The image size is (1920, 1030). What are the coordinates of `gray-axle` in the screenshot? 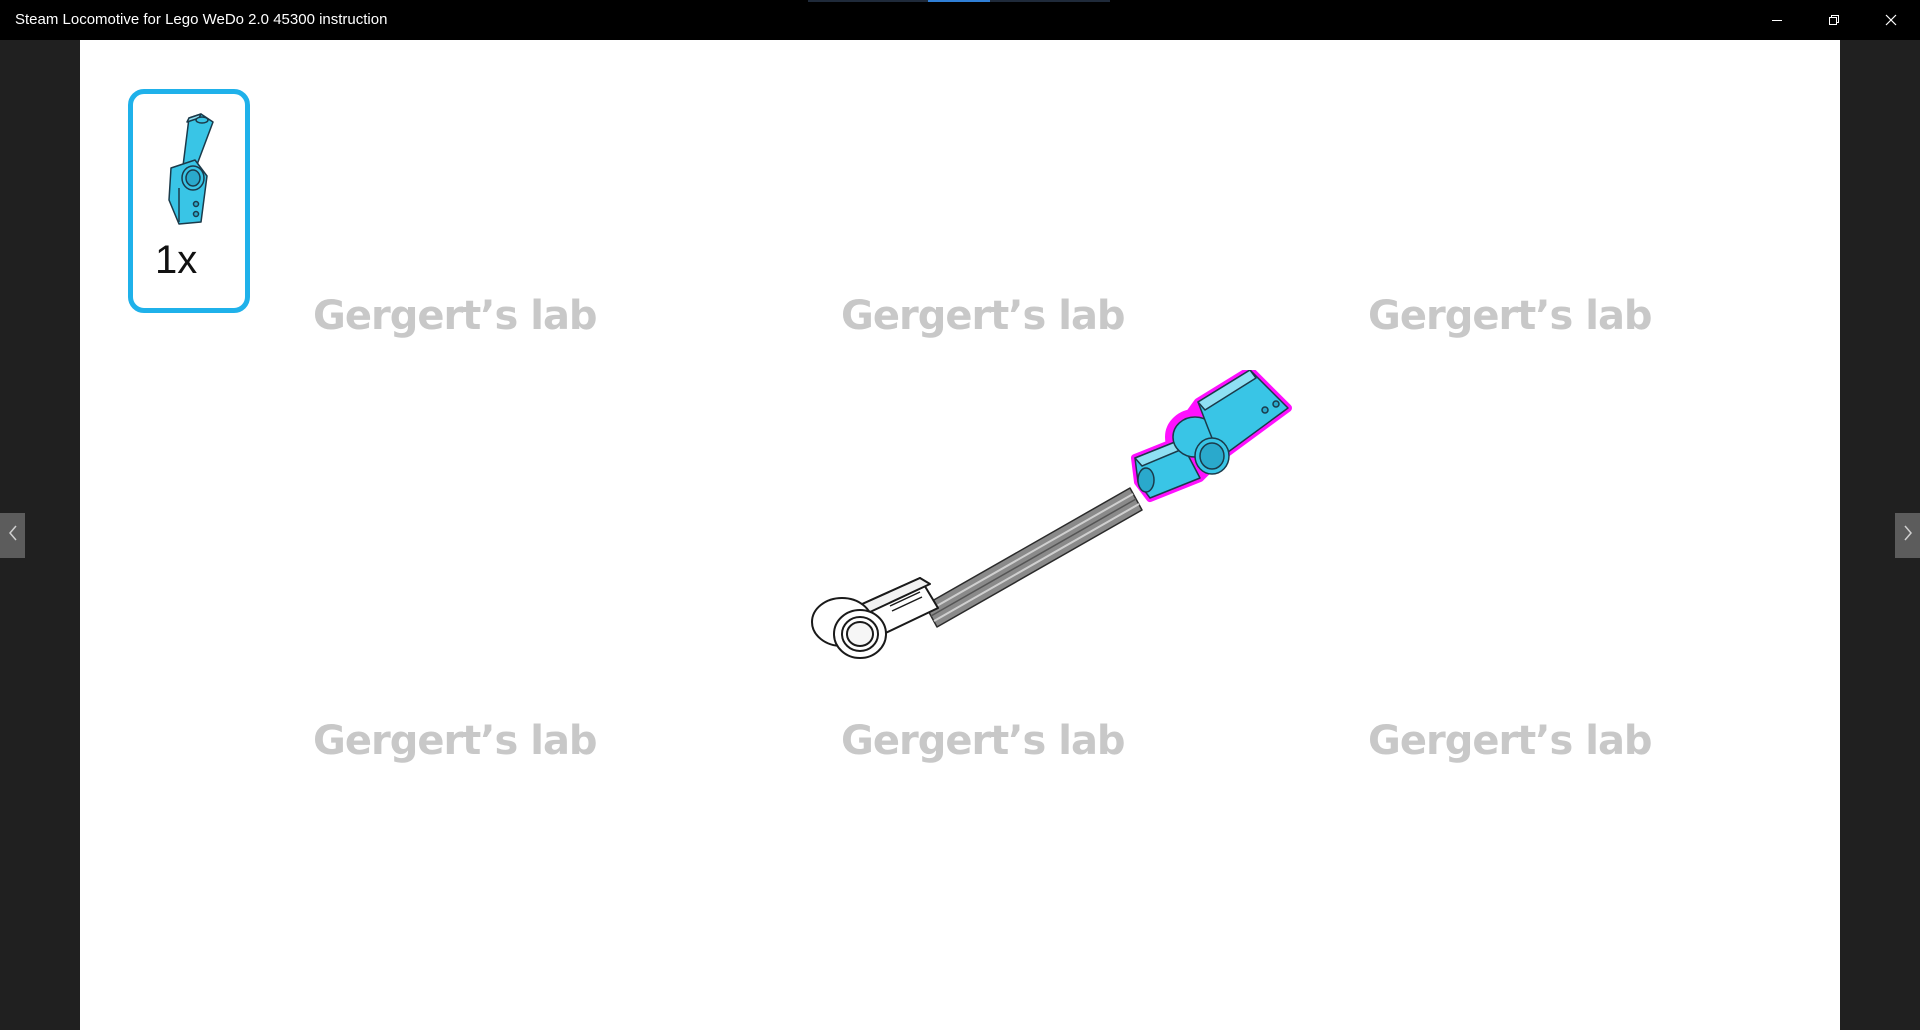 It's located at (1033, 557).